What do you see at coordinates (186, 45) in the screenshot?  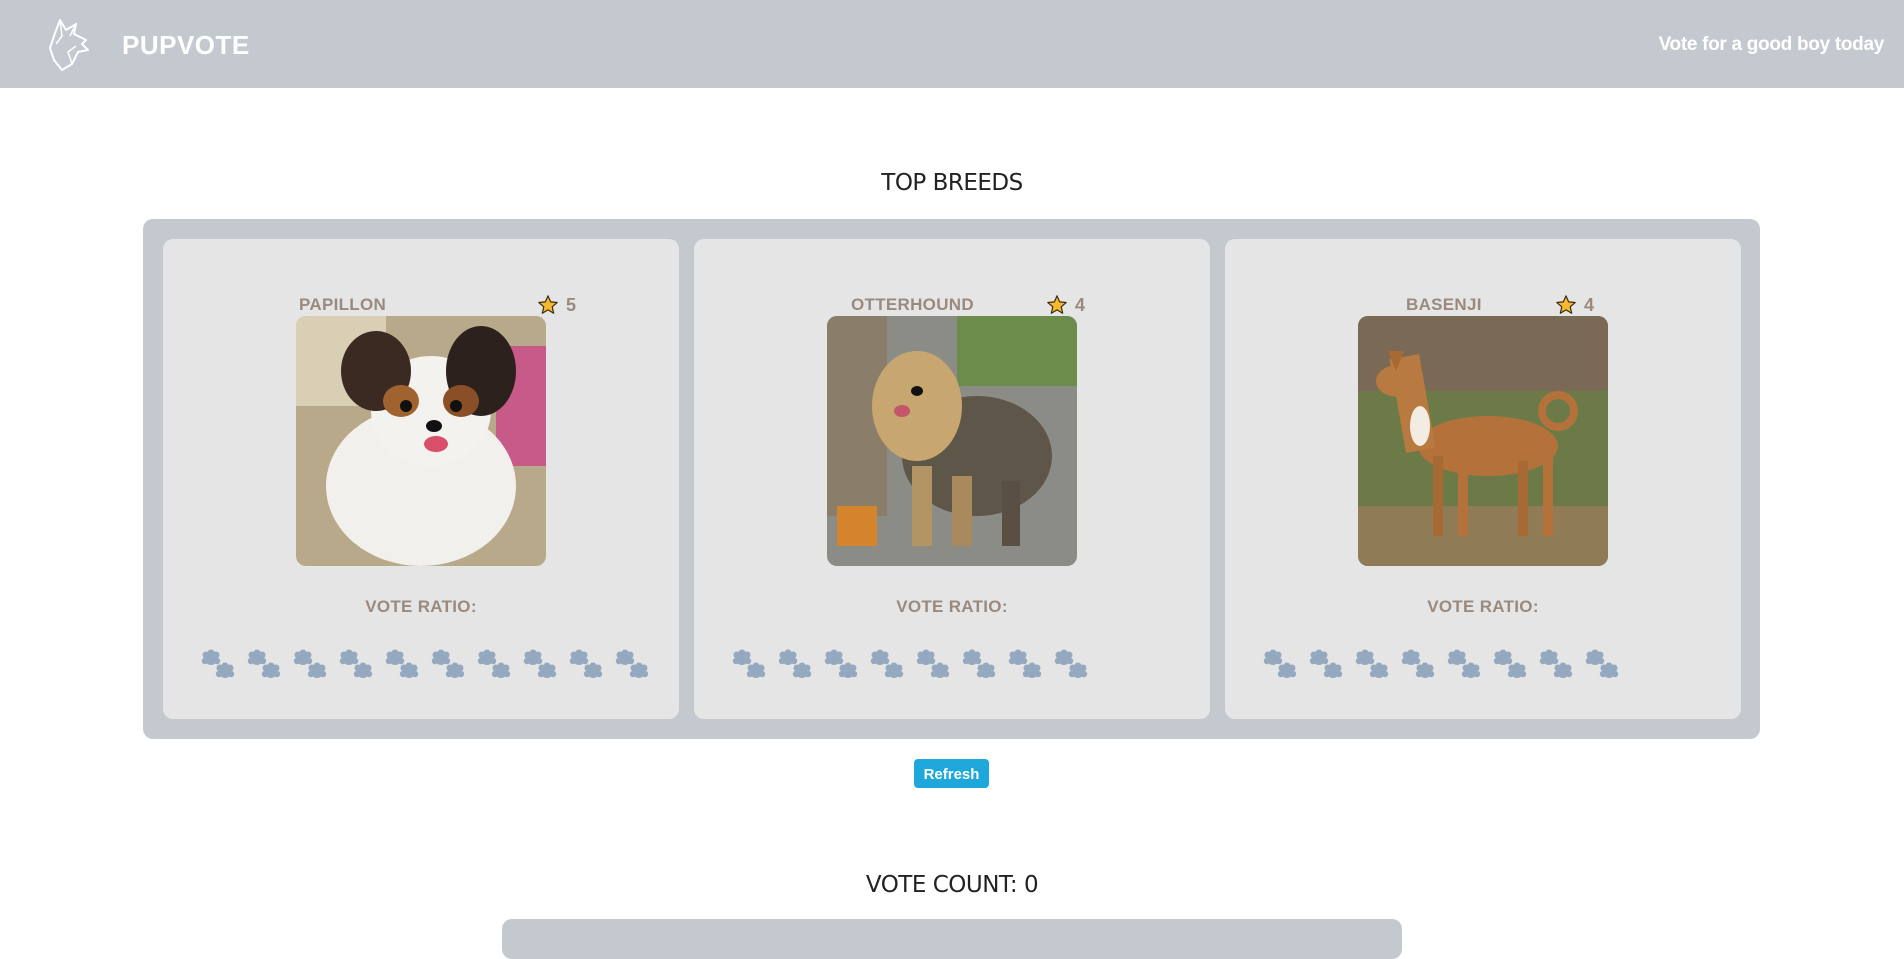 I see `brand-name: PUPVOTE` at bounding box center [186, 45].